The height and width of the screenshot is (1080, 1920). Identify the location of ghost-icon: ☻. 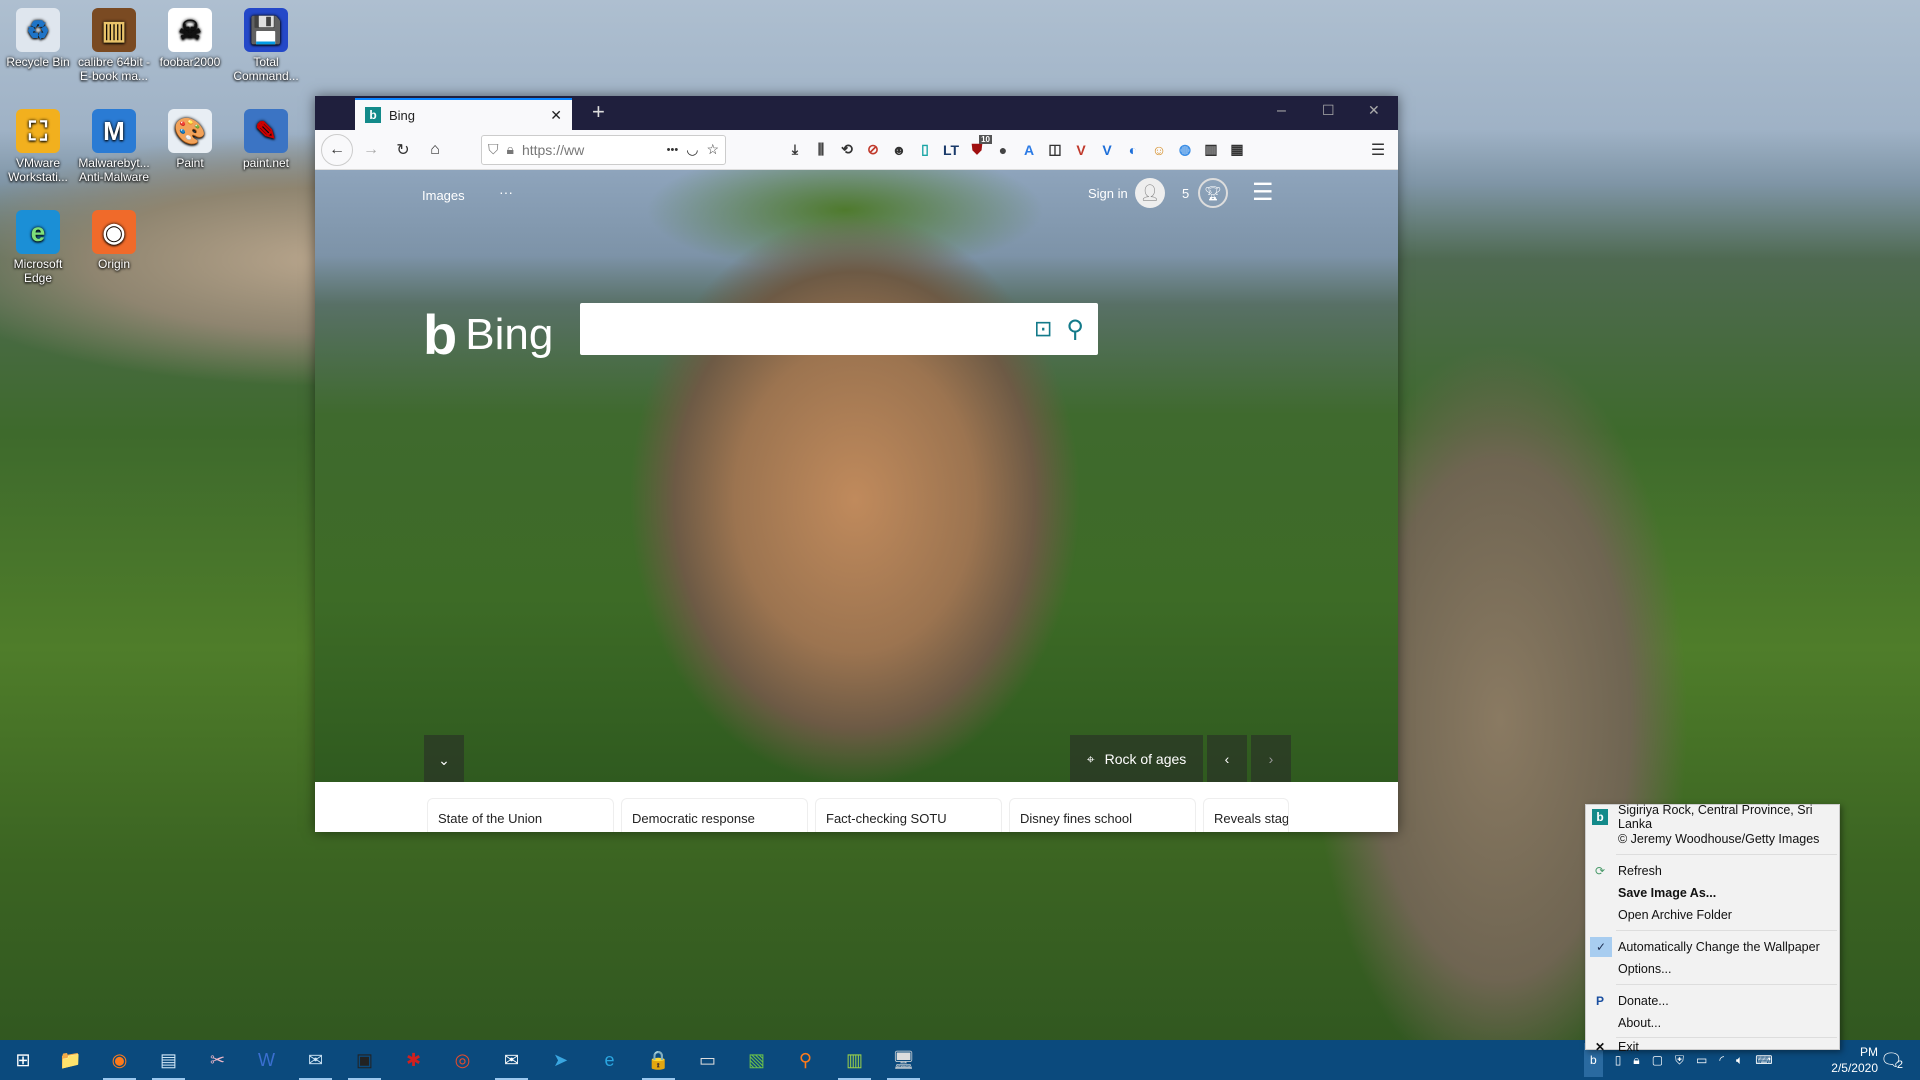
(899, 150).